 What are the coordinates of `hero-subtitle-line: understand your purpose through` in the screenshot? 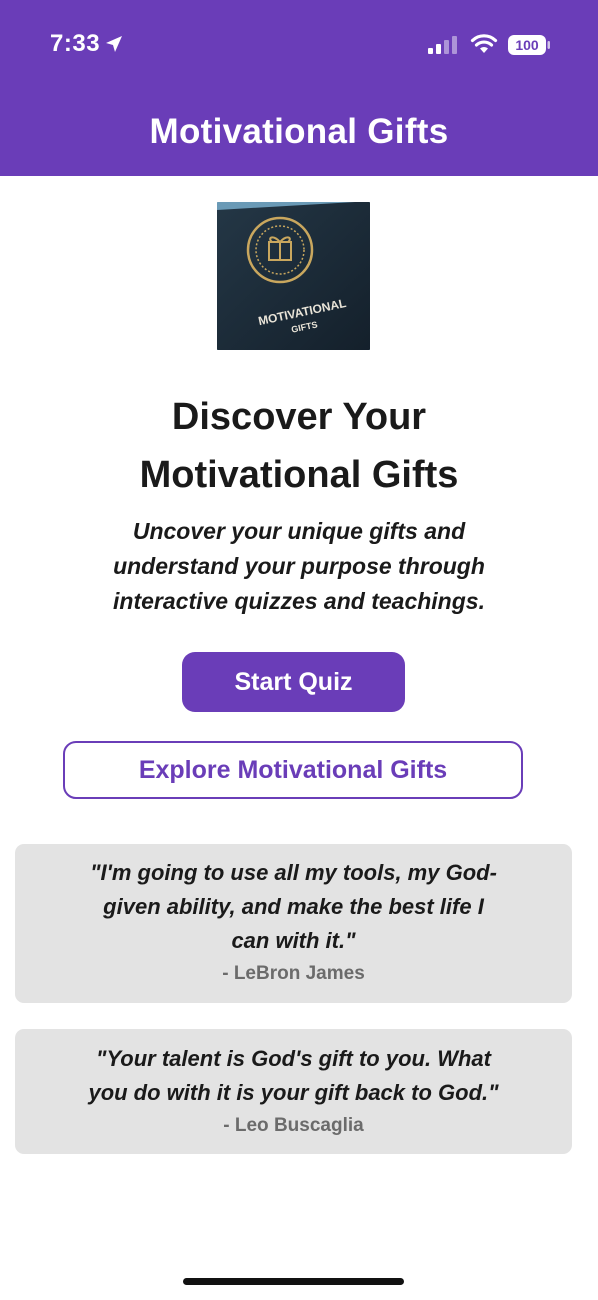 It's located at (299, 566).